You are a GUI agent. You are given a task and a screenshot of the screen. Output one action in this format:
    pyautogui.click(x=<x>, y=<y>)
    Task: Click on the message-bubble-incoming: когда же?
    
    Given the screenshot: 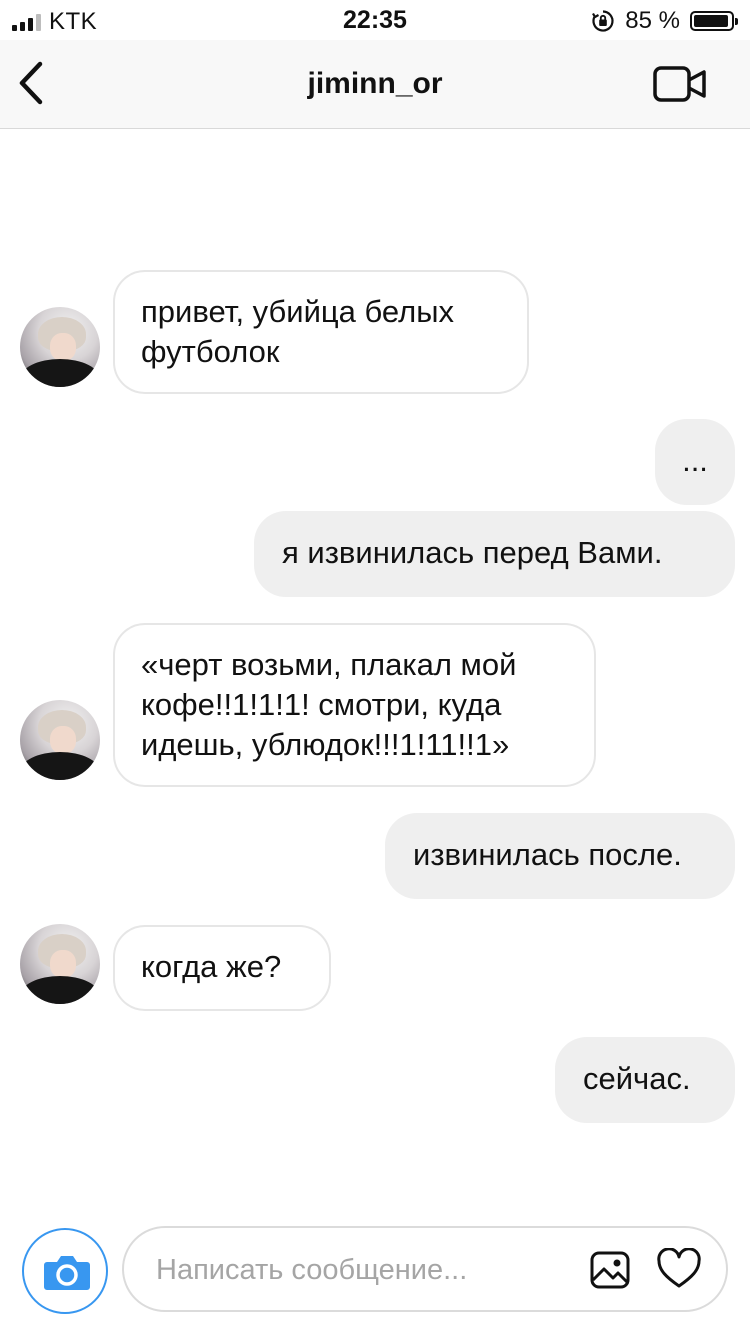 What is the action you would take?
    pyautogui.click(x=222, y=968)
    